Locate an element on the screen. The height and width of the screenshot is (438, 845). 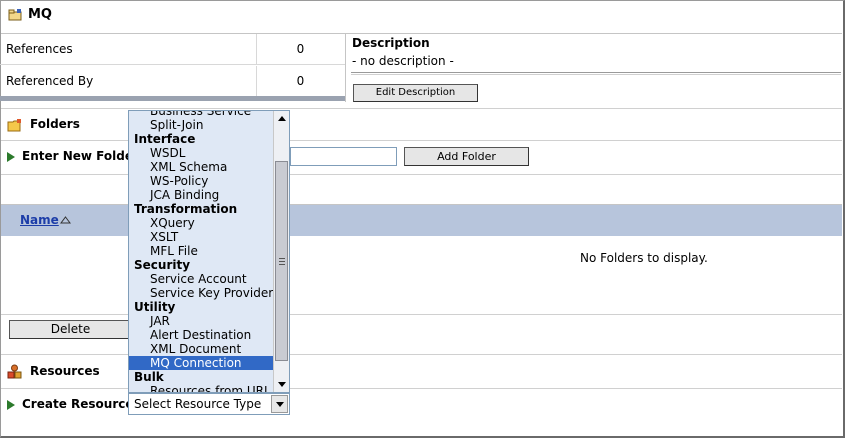
section-divider is located at coordinates (421, 108).